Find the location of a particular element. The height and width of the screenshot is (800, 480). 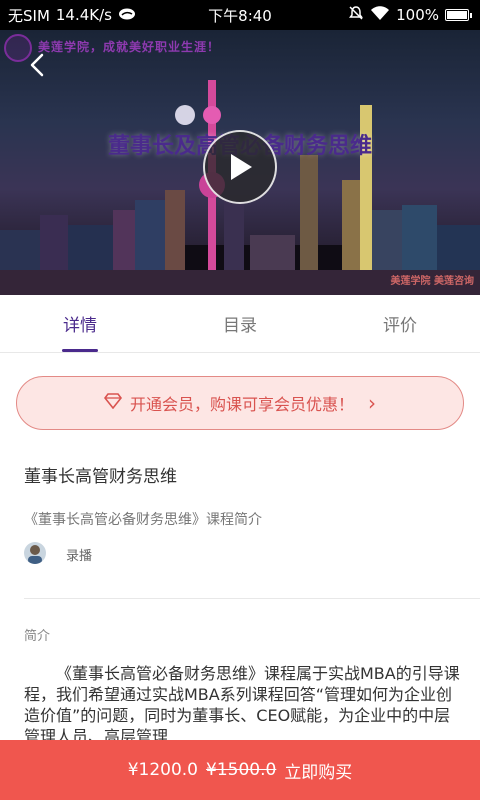

network-speed: 14.4K/s is located at coordinates (83, 15).